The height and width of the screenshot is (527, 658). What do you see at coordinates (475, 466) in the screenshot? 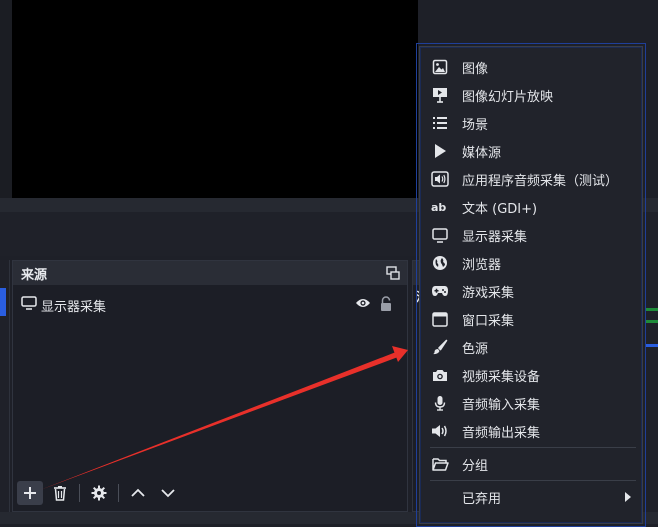
I see `menu-item-label: 分组` at bounding box center [475, 466].